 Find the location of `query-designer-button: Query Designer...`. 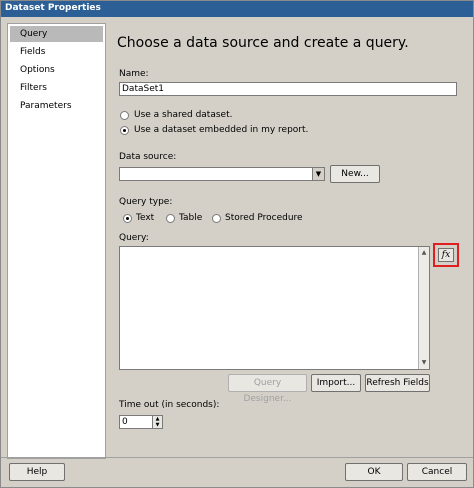

query-designer-button: Query Designer... is located at coordinates (267, 389).